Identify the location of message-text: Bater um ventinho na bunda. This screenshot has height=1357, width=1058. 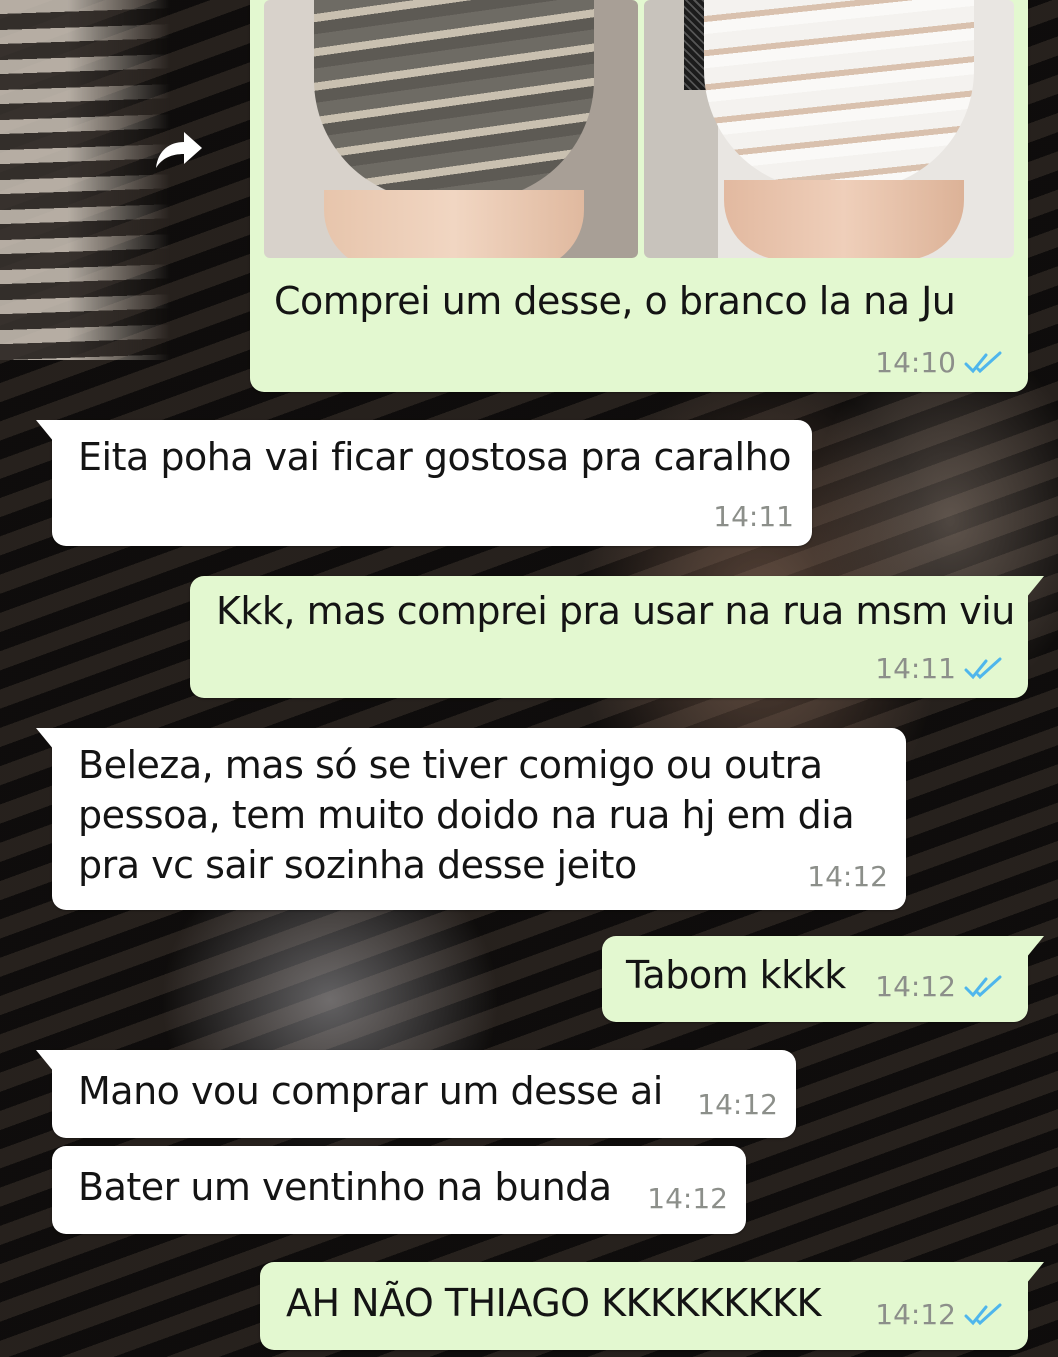
(345, 1187).